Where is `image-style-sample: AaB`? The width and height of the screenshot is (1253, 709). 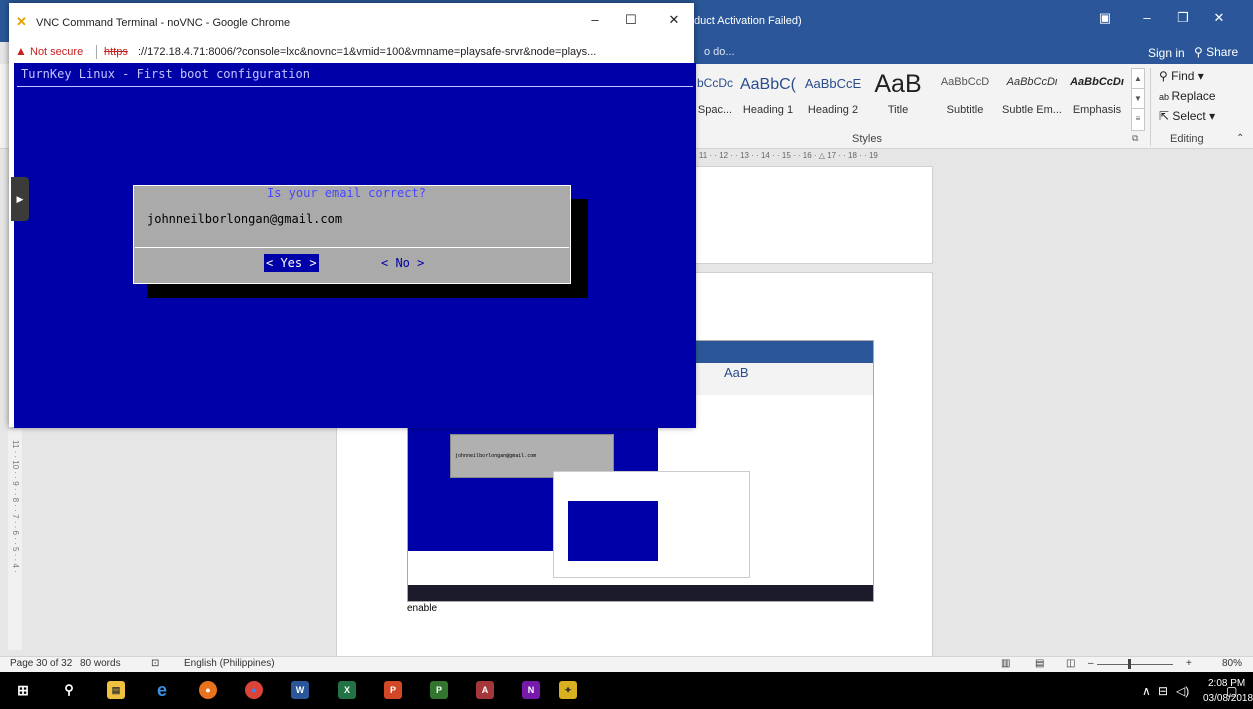
image-style-sample: AaB is located at coordinates (736, 372).